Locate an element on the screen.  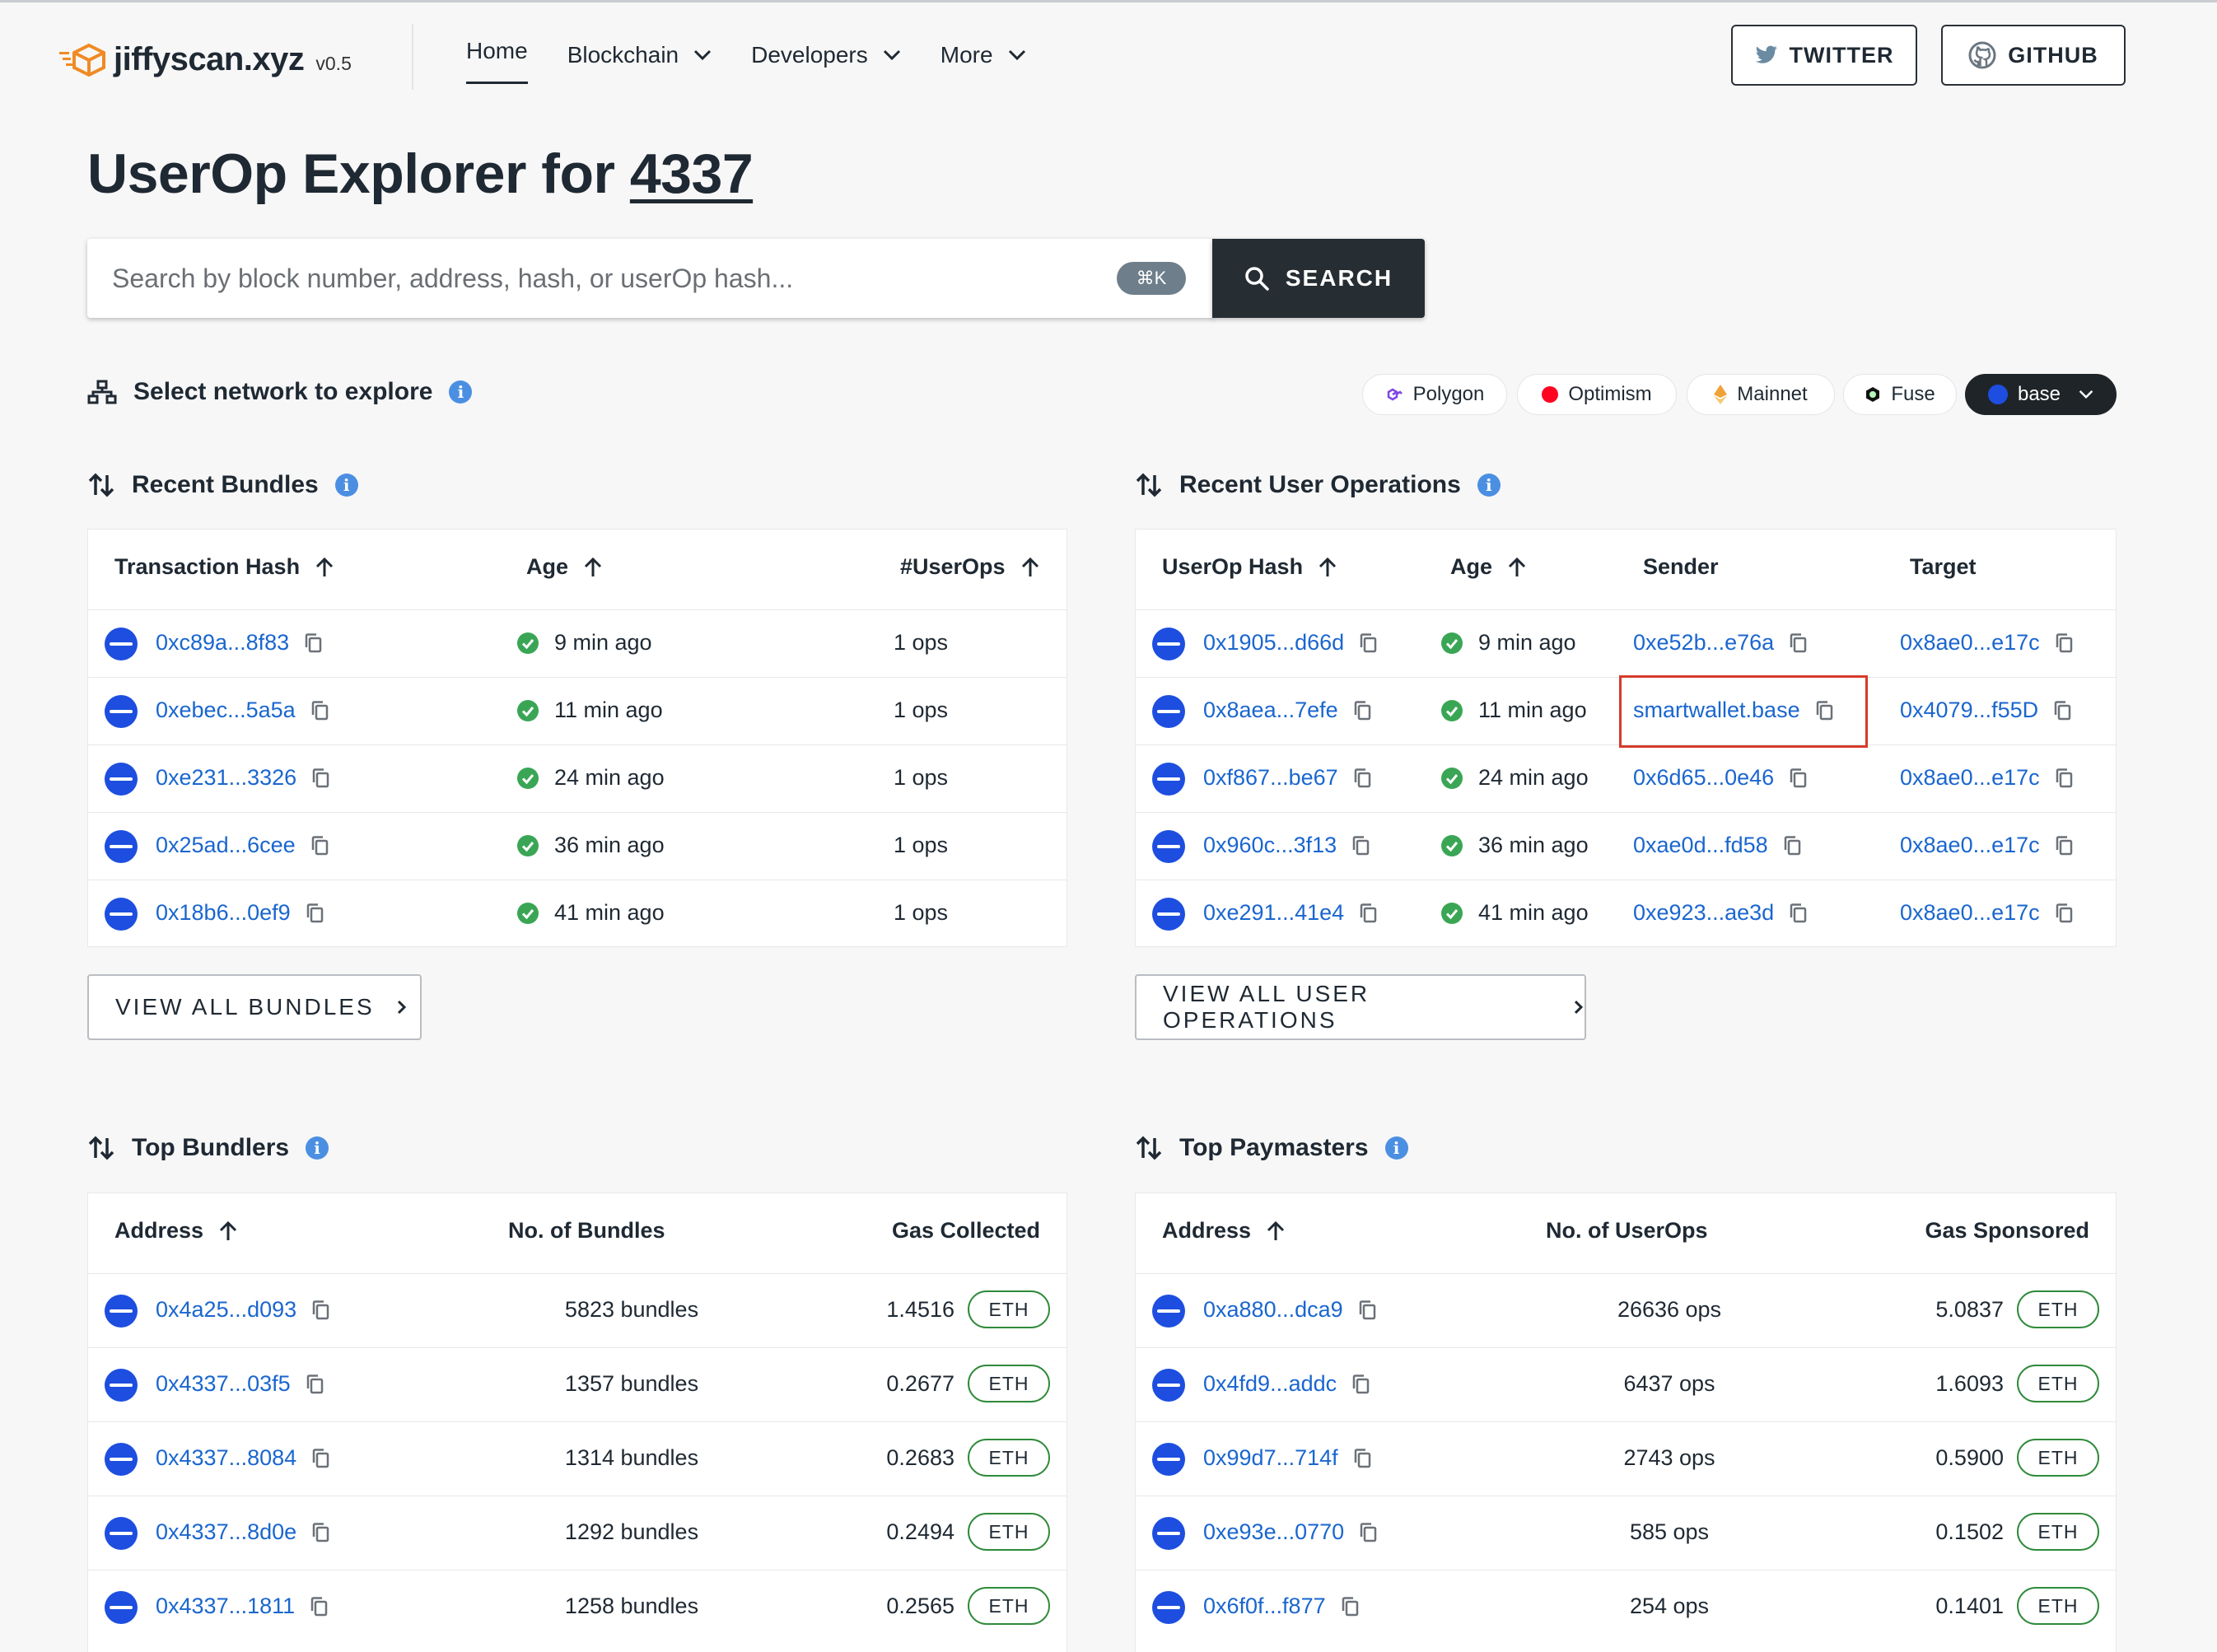
sender-link: 0xae0d...fd58 is located at coordinates (1700, 845).